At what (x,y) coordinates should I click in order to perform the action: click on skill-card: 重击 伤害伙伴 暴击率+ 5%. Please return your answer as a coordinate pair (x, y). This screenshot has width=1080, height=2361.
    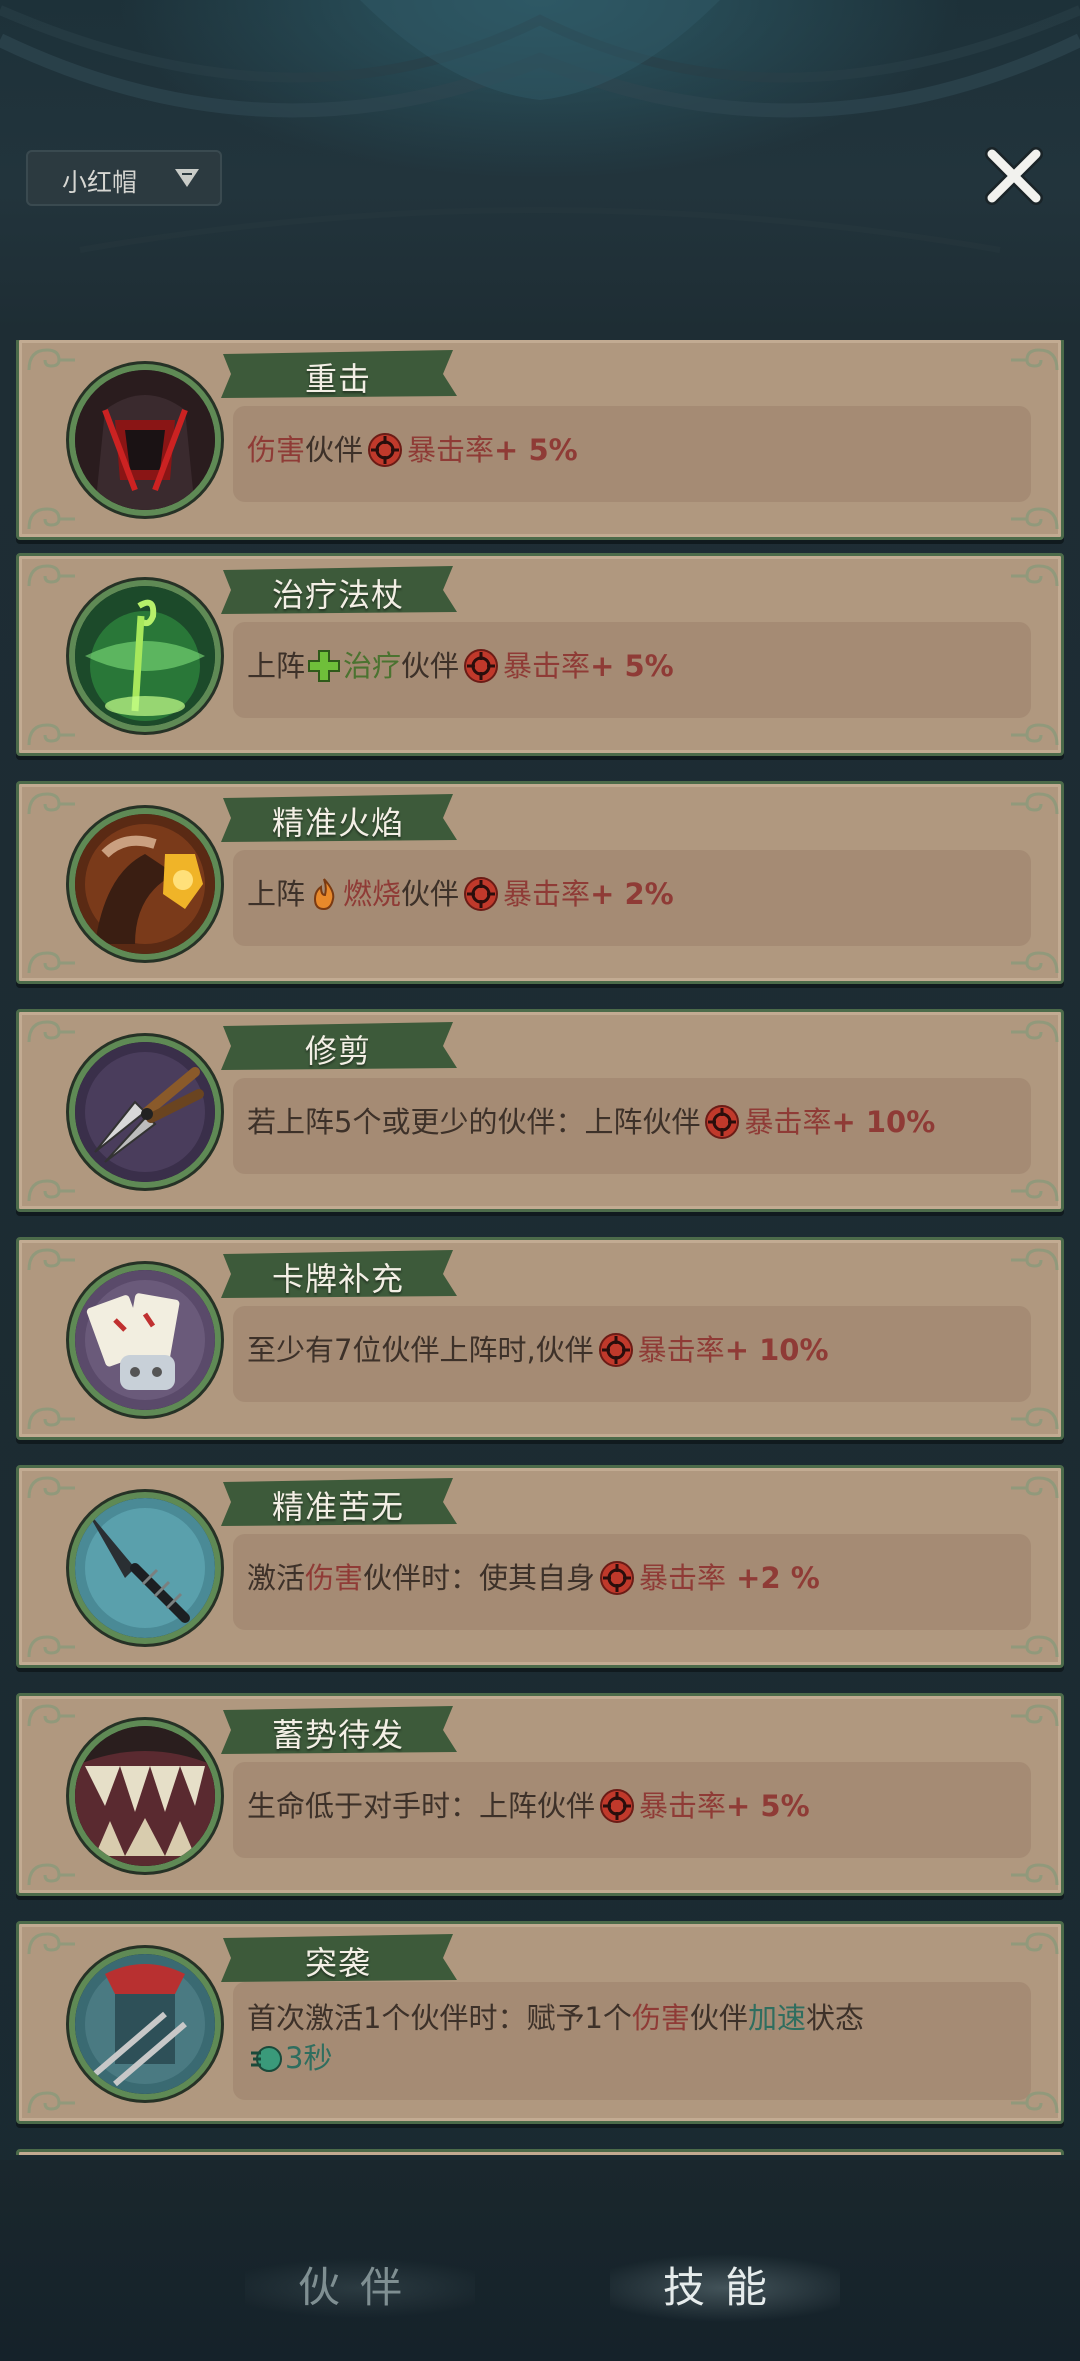
    Looking at the image, I should click on (540, 440).